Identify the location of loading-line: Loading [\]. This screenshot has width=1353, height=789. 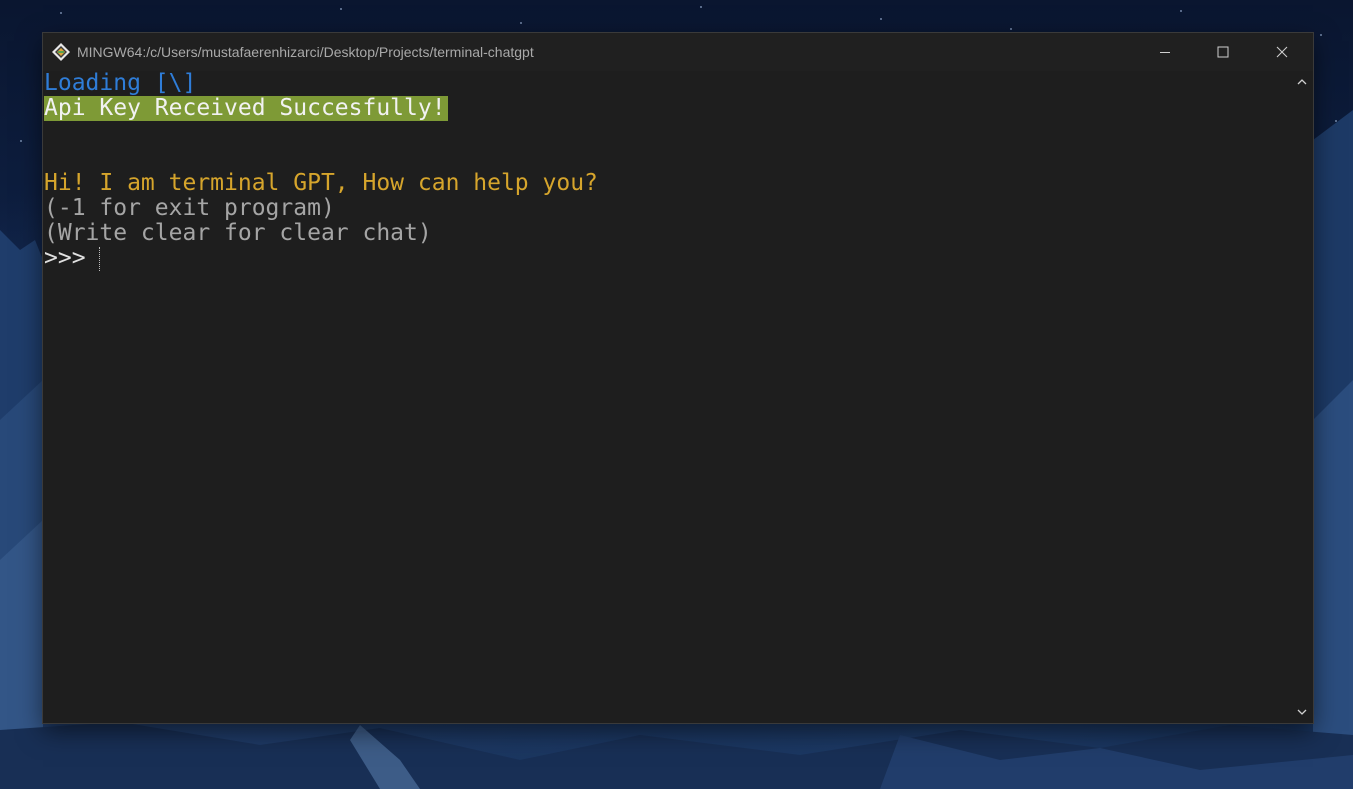
(120, 83).